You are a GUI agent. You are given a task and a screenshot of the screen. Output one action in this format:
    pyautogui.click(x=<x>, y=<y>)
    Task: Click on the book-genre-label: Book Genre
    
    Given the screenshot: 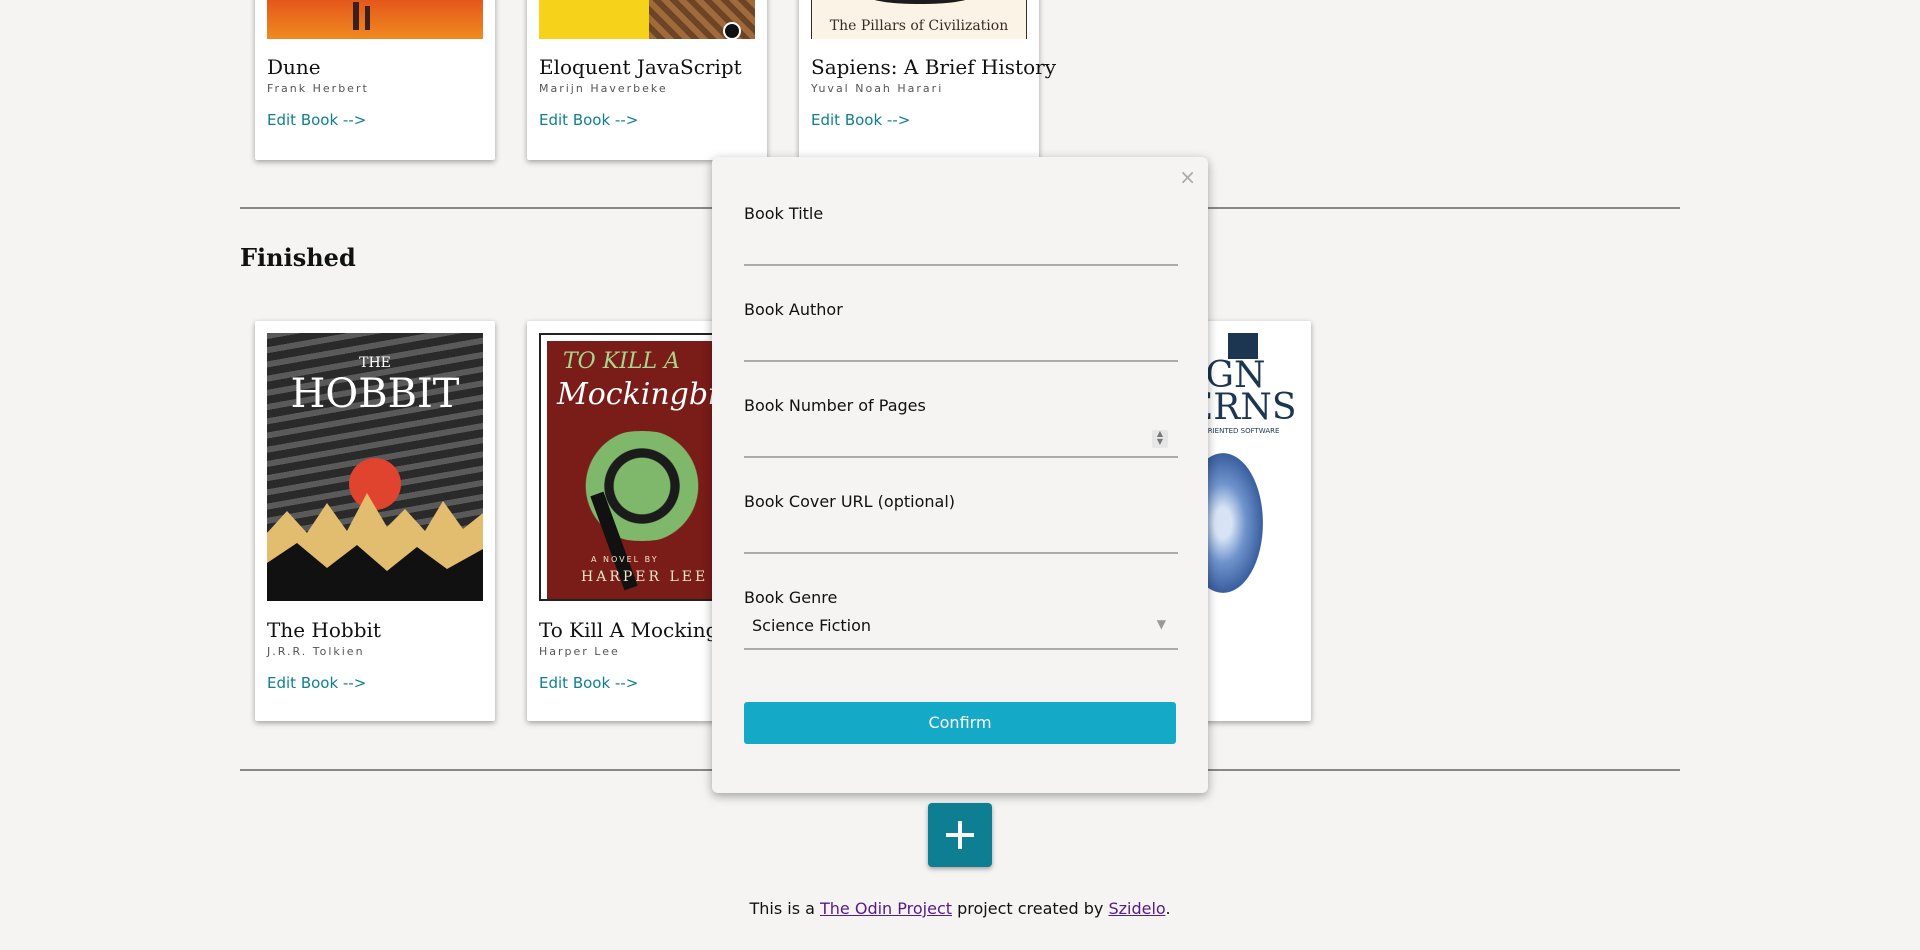 What is the action you would take?
    pyautogui.click(x=791, y=597)
    